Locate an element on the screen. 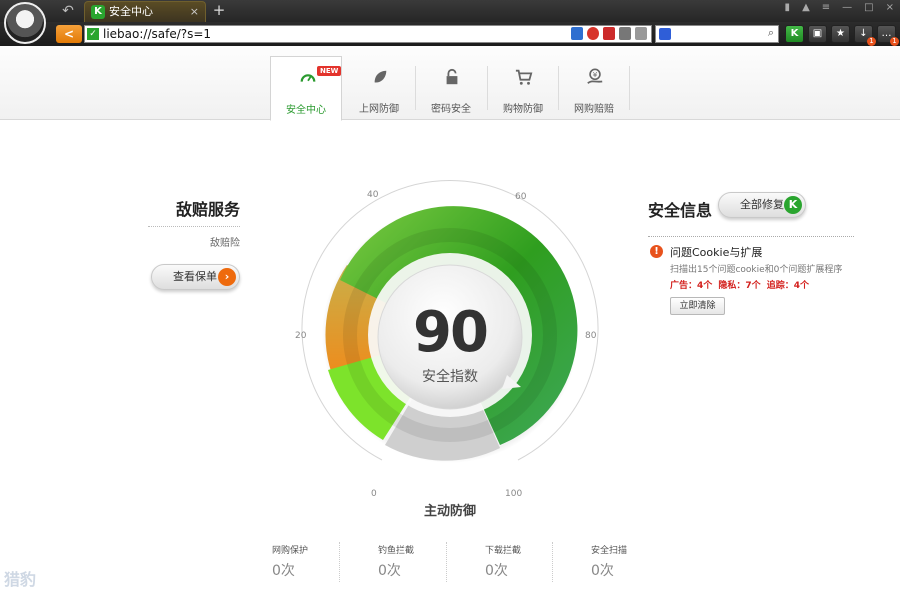 The image size is (900, 600). stat-label: 安全扫描 is located at coordinates (609, 551).